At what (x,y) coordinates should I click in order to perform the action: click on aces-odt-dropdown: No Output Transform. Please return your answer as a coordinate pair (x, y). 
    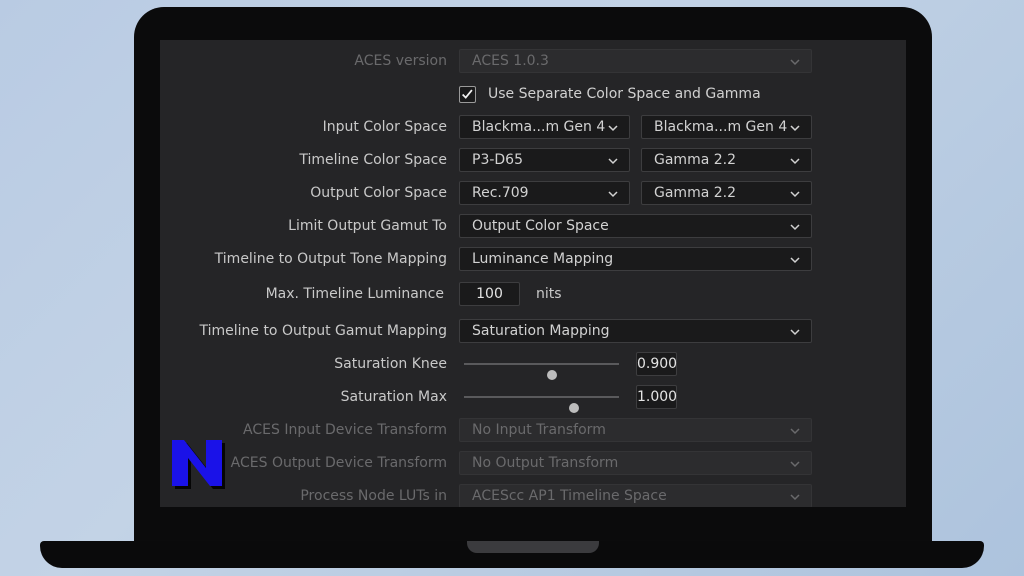
    Looking at the image, I should click on (635, 463).